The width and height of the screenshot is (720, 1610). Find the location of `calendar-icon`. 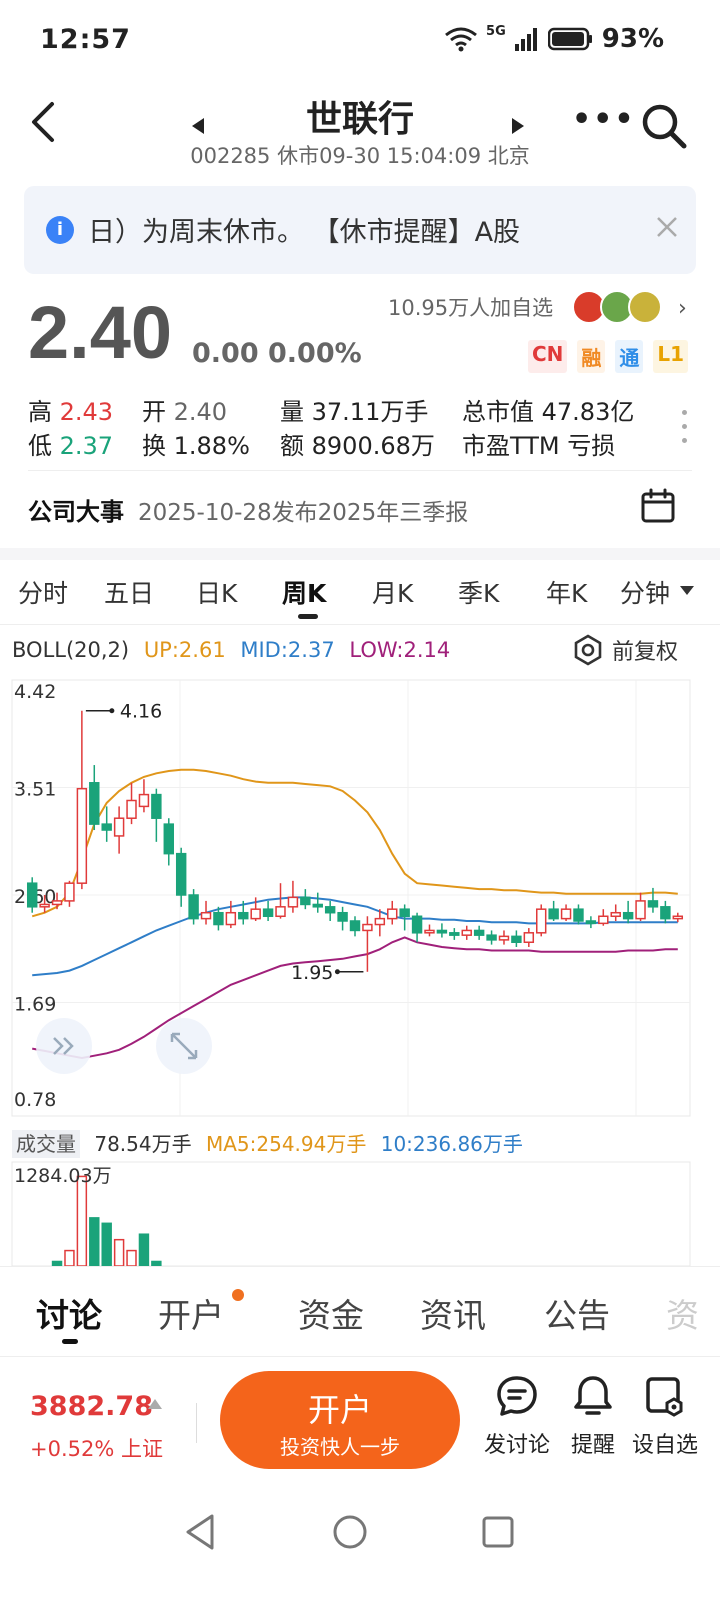

calendar-icon is located at coordinates (658, 506).